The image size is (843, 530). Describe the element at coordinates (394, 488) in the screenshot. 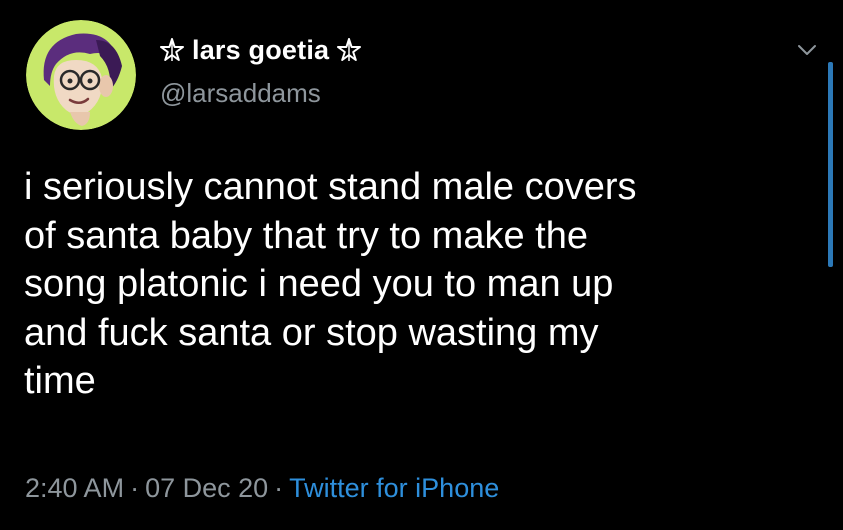

I see `tweet-source-link: Twitter for iPhone` at that location.